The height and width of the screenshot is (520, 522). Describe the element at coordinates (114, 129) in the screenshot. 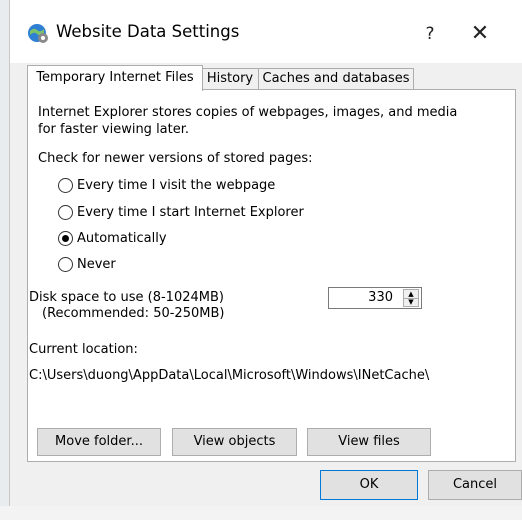

I see `description-line-2: for faster viewing later.` at that location.